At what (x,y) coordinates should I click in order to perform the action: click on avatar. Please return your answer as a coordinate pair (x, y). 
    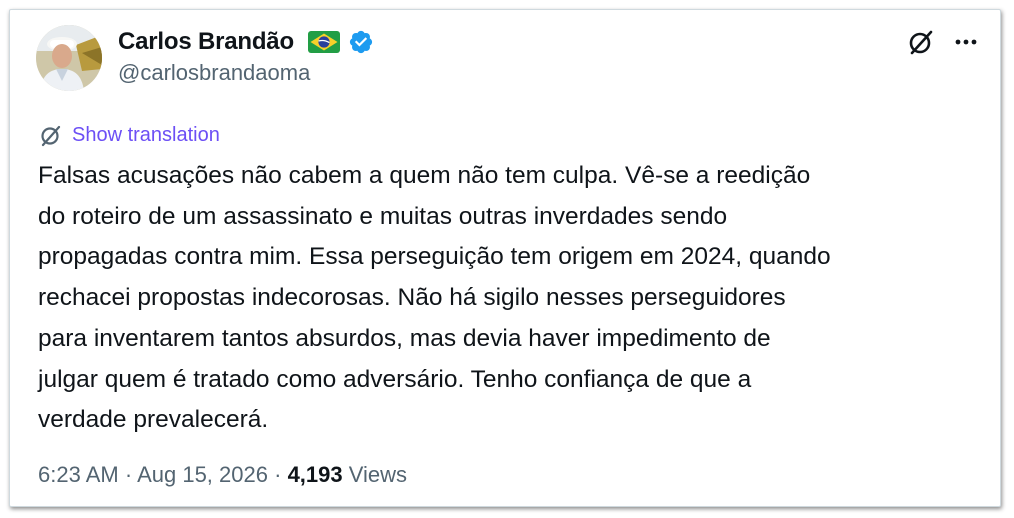
    Looking at the image, I should click on (69, 58).